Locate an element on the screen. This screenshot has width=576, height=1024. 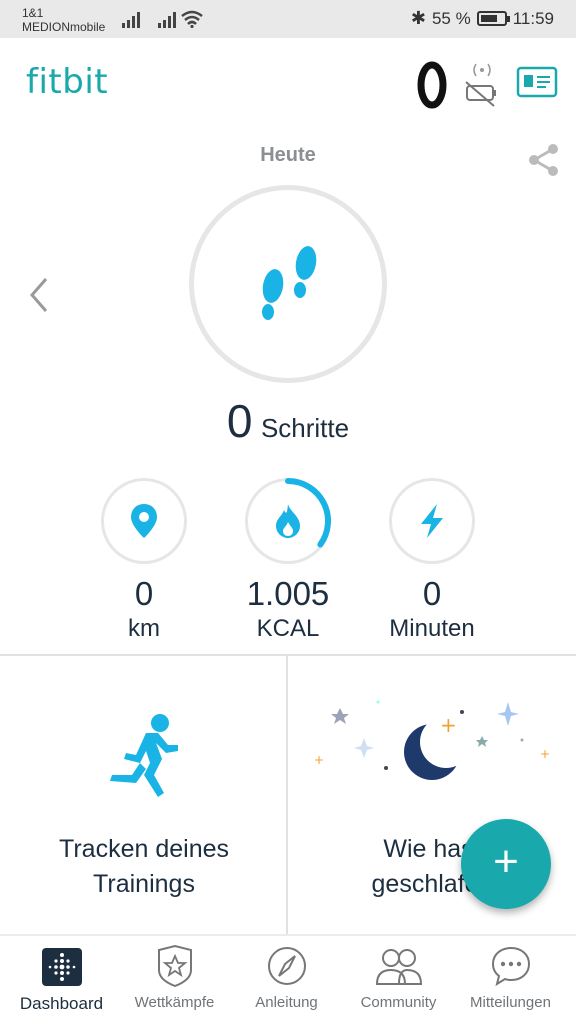
status-right: ✱ 55 % 11:59 is located at coordinates (482, 18).